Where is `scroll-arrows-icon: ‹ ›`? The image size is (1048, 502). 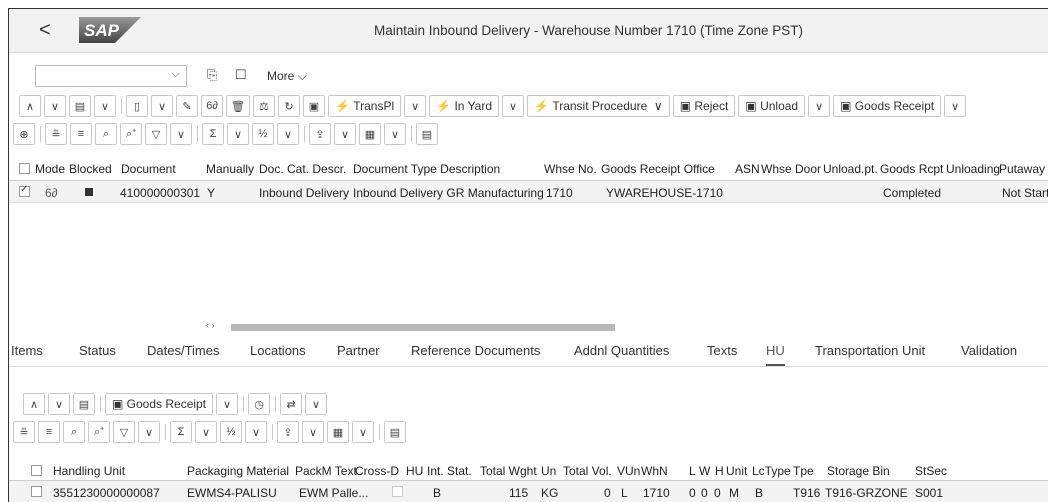
scroll-arrows-icon: ‹ › is located at coordinates (210, 325).